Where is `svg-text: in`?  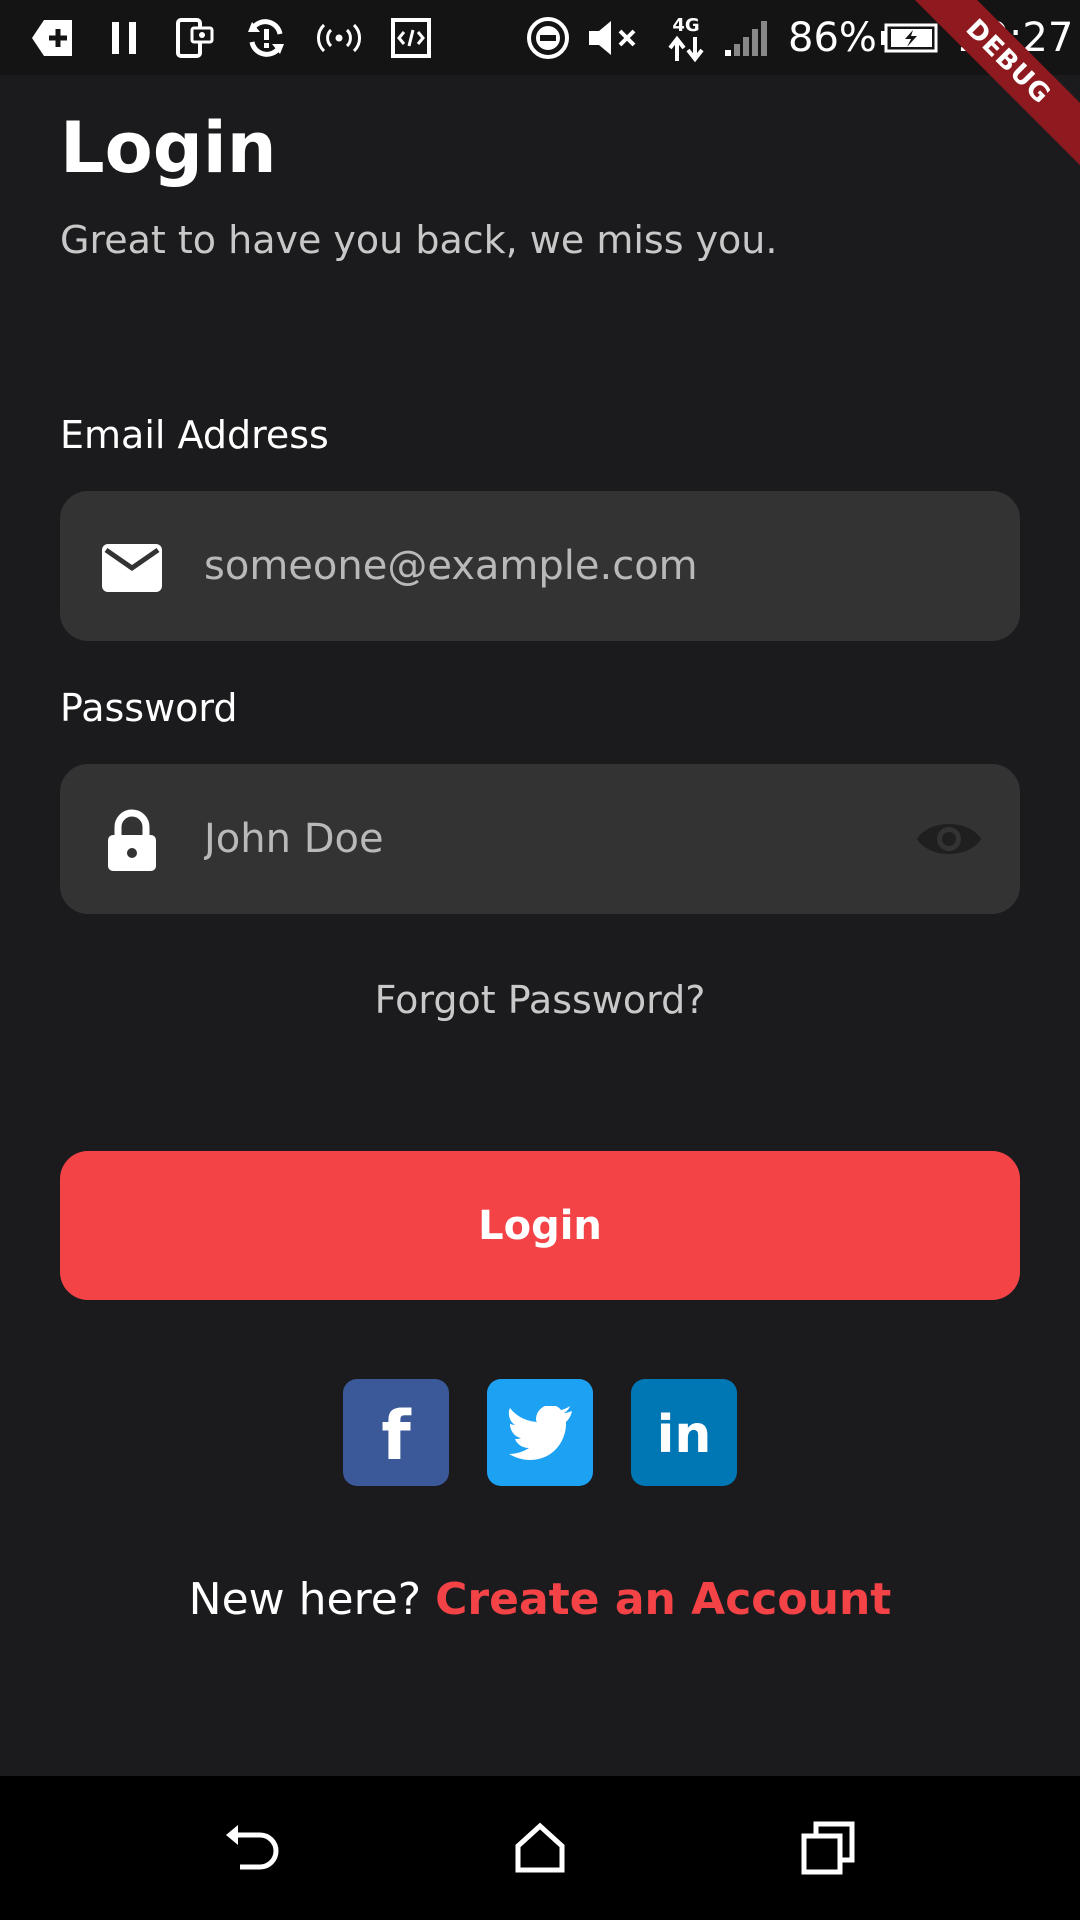
svg-text: in is located at coordinates (684, 1433).